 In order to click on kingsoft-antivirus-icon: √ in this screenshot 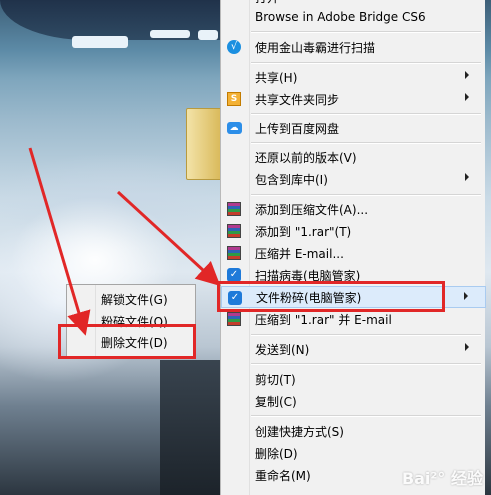, I will do `click(234, 47)`.